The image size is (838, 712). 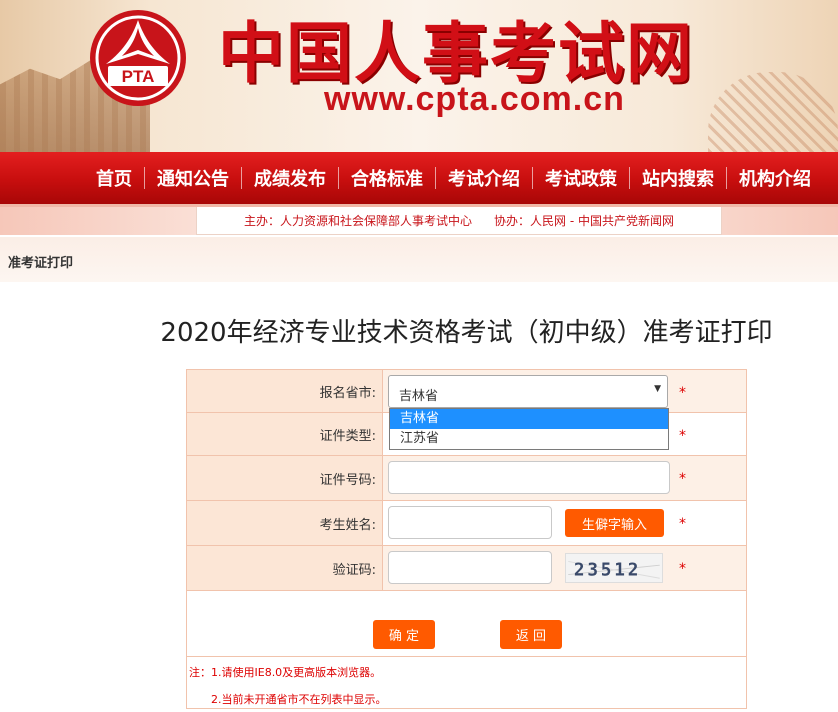 What do you see at coordinates (470, 567) in the screenshot?
I see `captcha-input` at bounding box center [470, 567].